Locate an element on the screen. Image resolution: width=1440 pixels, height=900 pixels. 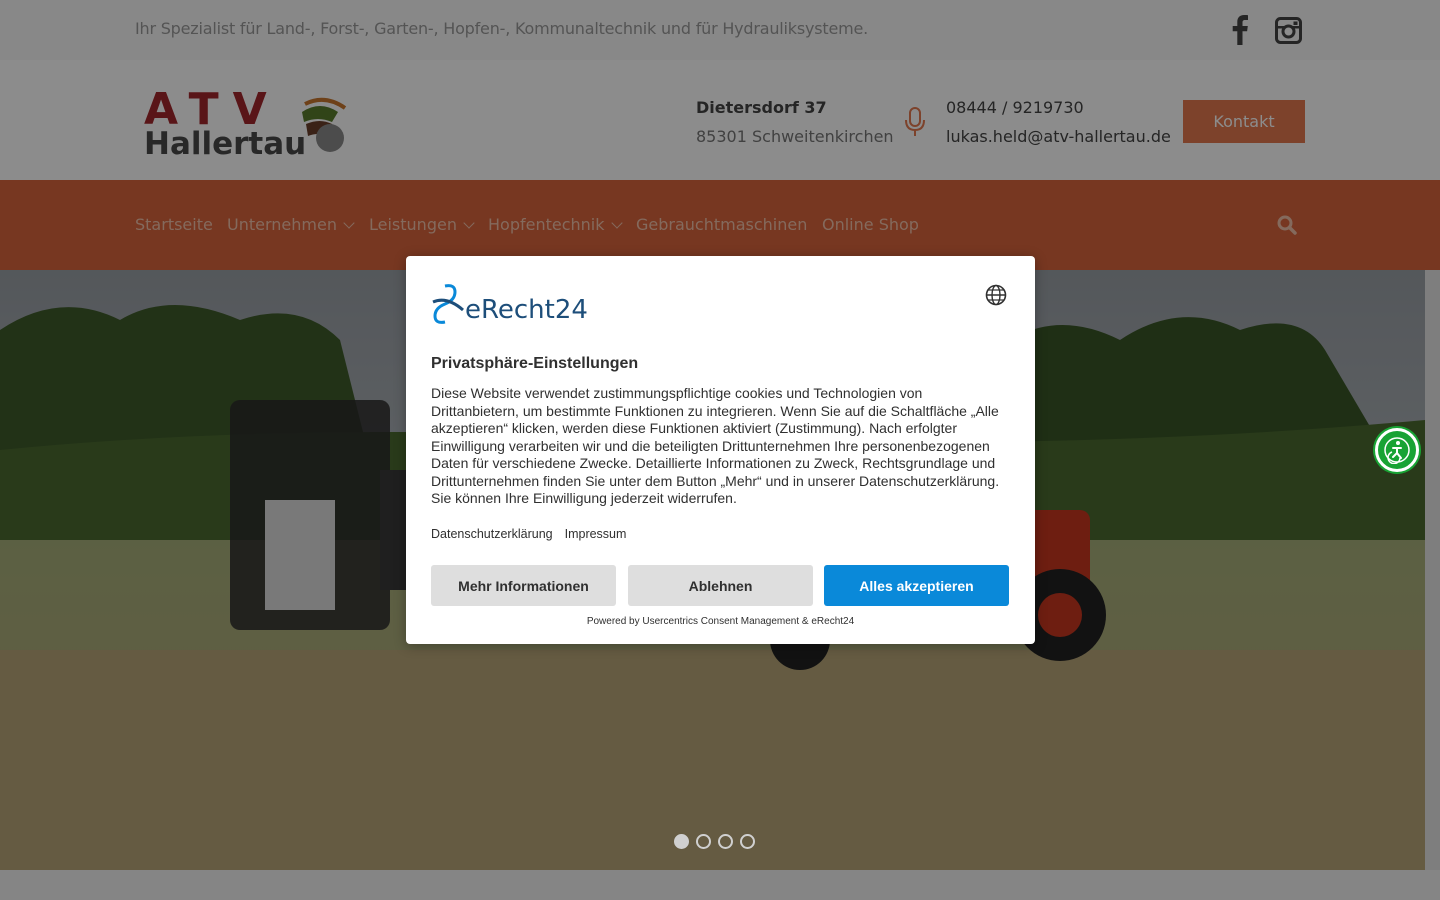
consent-title: Privatsphäre-Einstellungen is located at coordinates (535, 363).